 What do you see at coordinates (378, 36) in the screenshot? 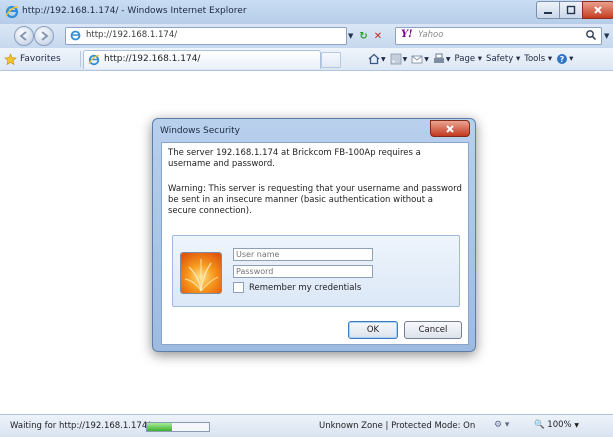
I see `stop-icon: ✕` at bounding box center [378, 36].